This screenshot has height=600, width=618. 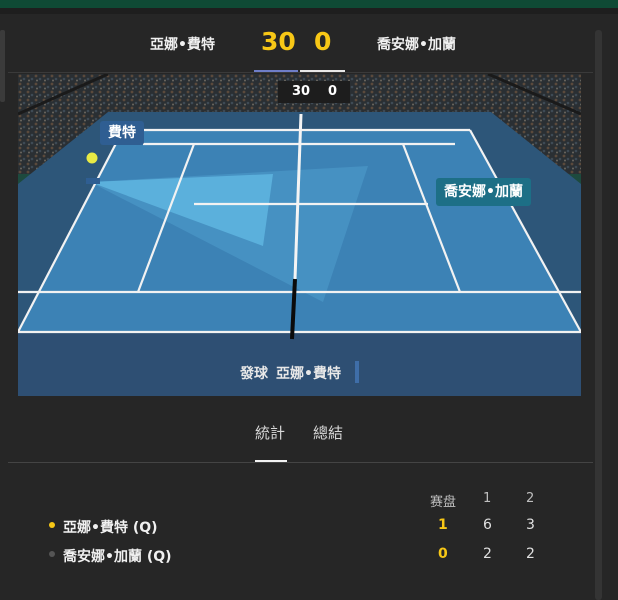 What do you see at coordinates (487, 554) in the screenshot?
I see `row-set1-games: 2` at bounding box center [487, 554].